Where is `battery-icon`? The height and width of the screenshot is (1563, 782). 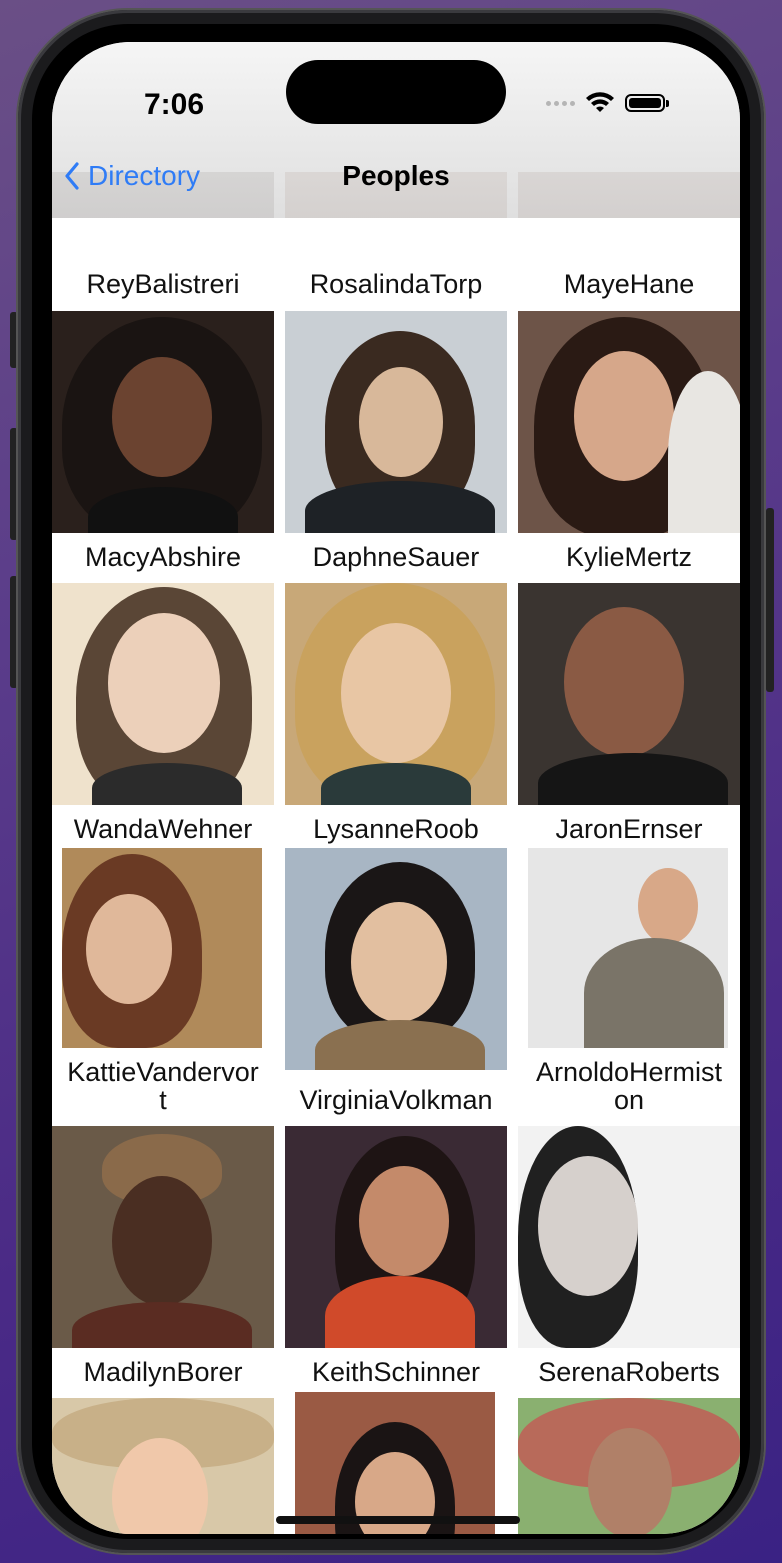
battery-icon is located at coordinates (647, 103).